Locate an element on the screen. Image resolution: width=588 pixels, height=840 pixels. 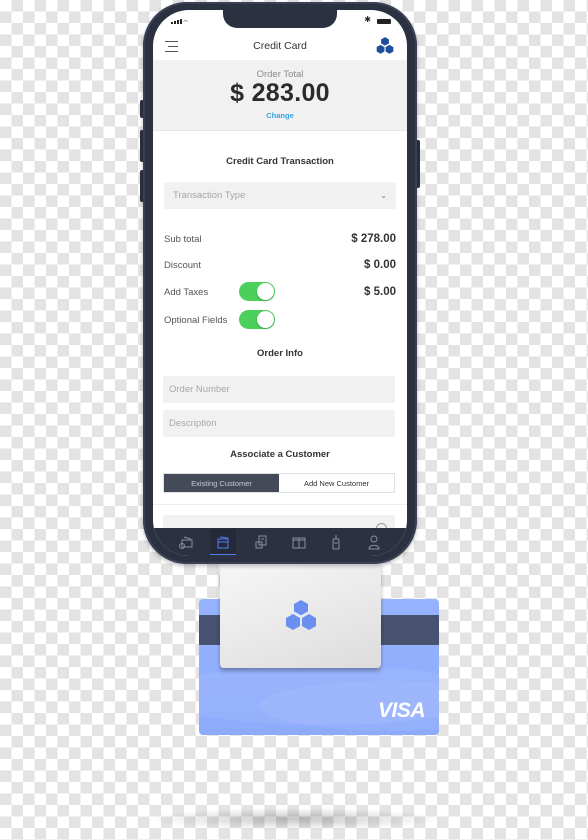
app-header: Credit Card is located at coordinates (280, 46).